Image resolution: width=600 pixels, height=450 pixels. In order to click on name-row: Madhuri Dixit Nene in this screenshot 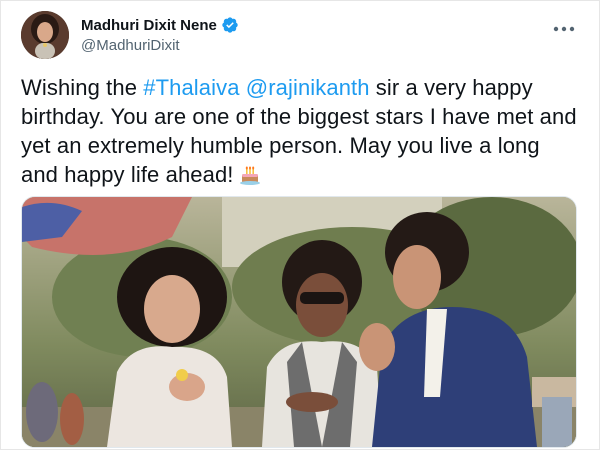, I will do `click(160, 25)`.